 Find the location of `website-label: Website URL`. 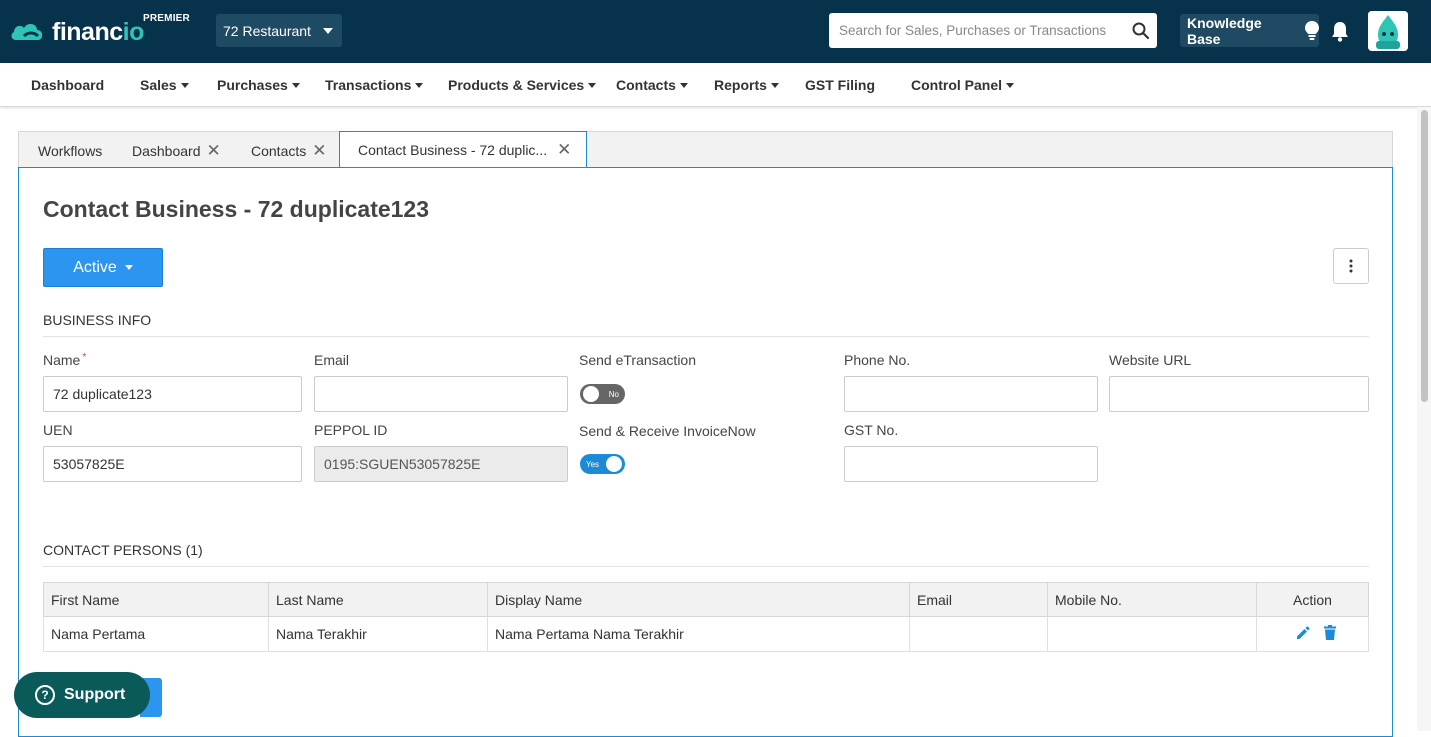

website-label: Website URL is located at coordinates (1150, 360).